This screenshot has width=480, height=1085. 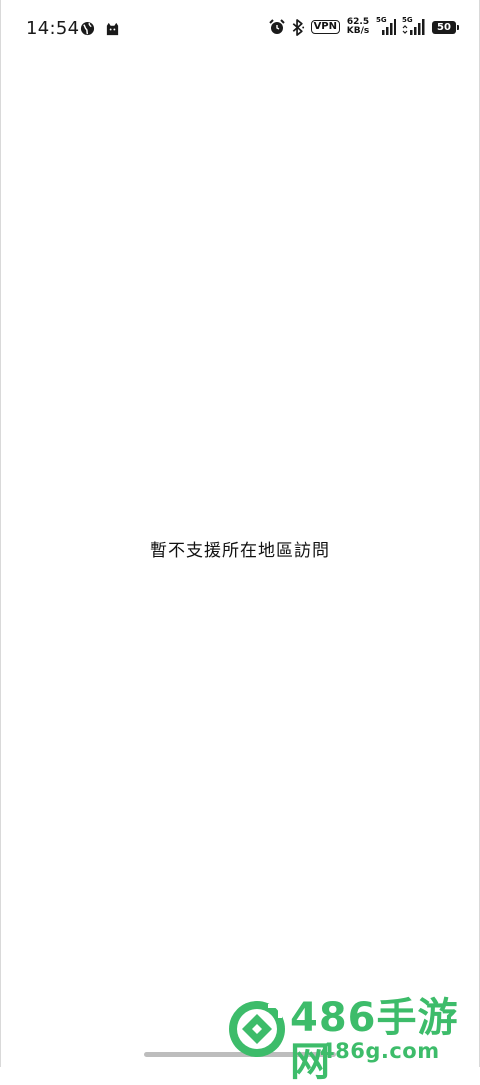 What do you see at coordinates (87, 28) in the screenshot?
I see `globe-icon` at bounding box center [87, 28].